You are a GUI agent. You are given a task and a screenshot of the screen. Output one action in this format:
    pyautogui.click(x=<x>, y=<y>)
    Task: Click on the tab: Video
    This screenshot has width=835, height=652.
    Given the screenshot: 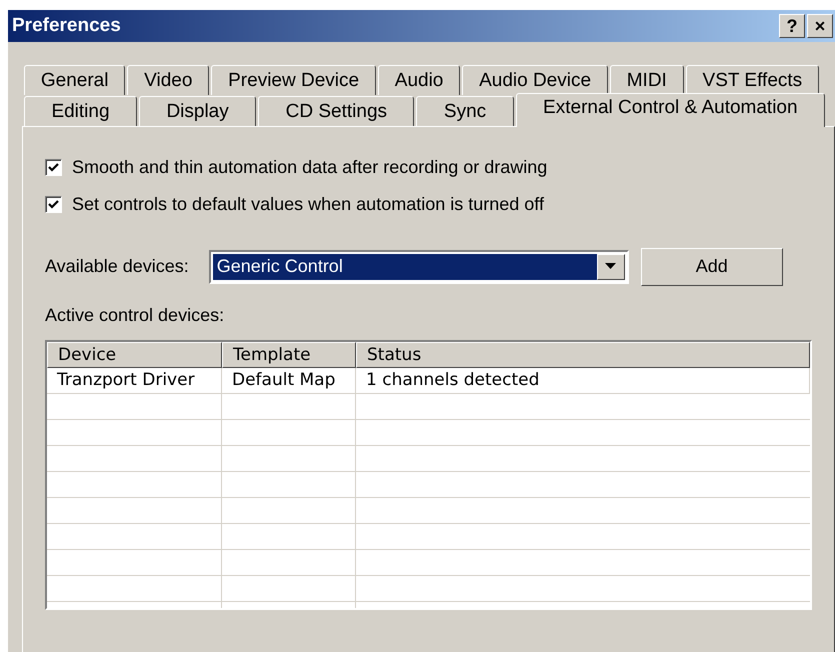 What is the action you would take?
    pyautogui.click(x=168, y=80)
    